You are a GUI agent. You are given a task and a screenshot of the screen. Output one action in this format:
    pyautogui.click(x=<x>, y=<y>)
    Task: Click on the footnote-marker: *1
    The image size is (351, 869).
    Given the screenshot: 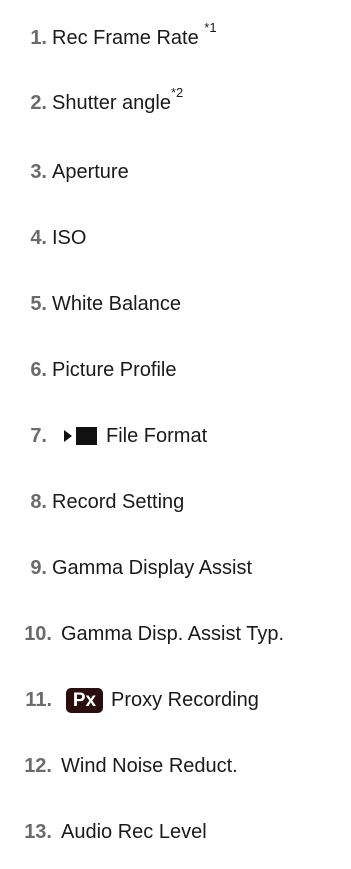 What is the action you would take?
    pyautogui.click(x=210, y=28)
    